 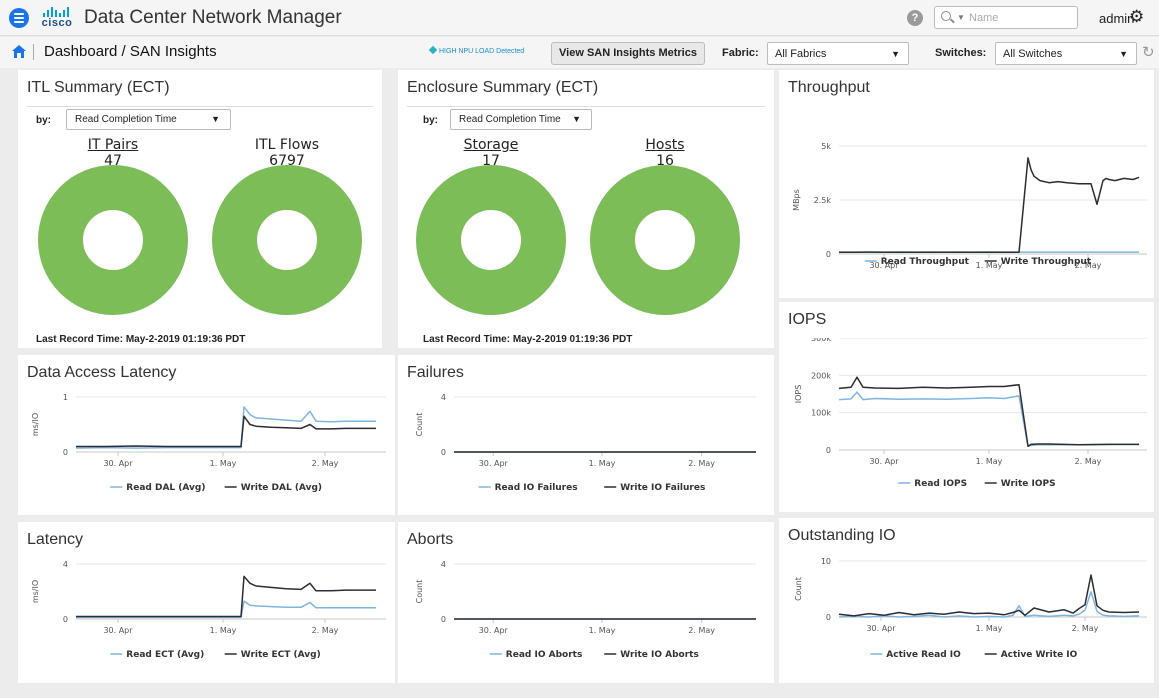 I want to click on series-line-write-ect-avg, so click(x=226, y=596).